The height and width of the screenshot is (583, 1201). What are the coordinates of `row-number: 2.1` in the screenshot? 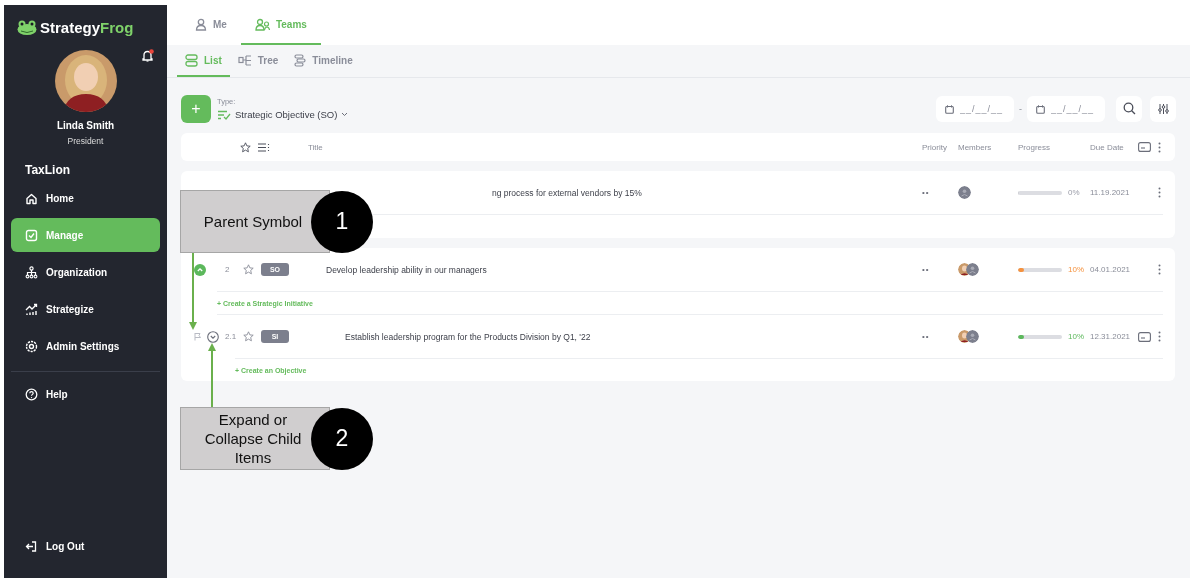 It's located at (231, 336).